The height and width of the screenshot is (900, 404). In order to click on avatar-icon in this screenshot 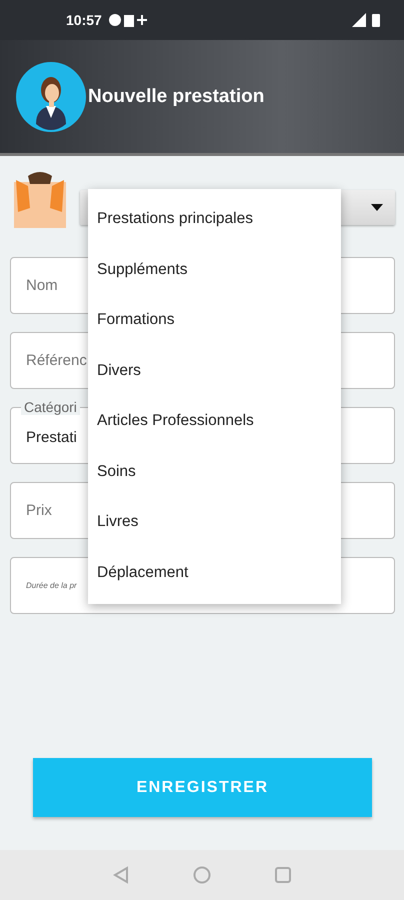, I will do `click(51, 97)`.